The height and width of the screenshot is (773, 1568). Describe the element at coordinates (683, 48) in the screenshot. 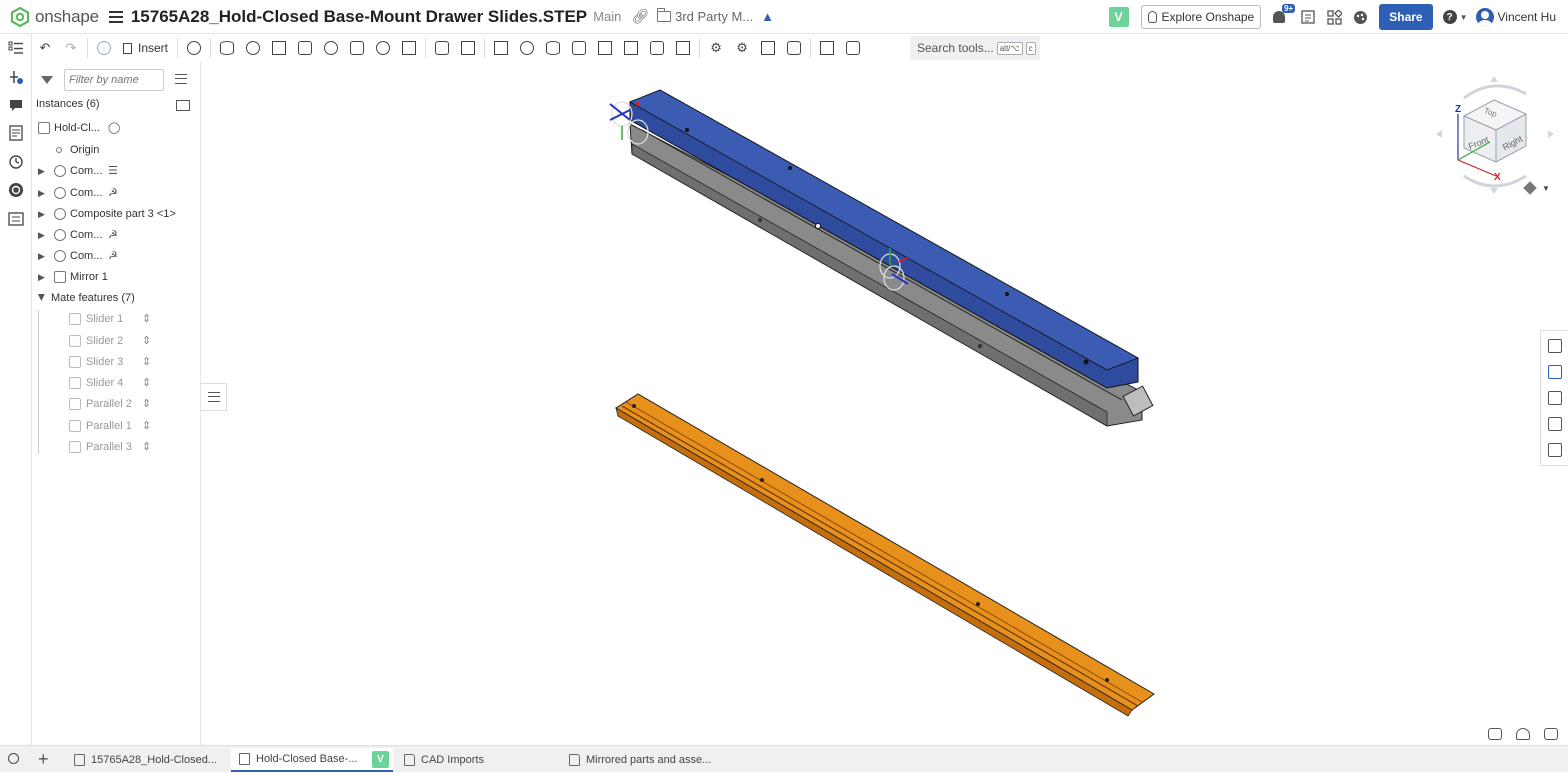

I see `mirror-button` at that location.